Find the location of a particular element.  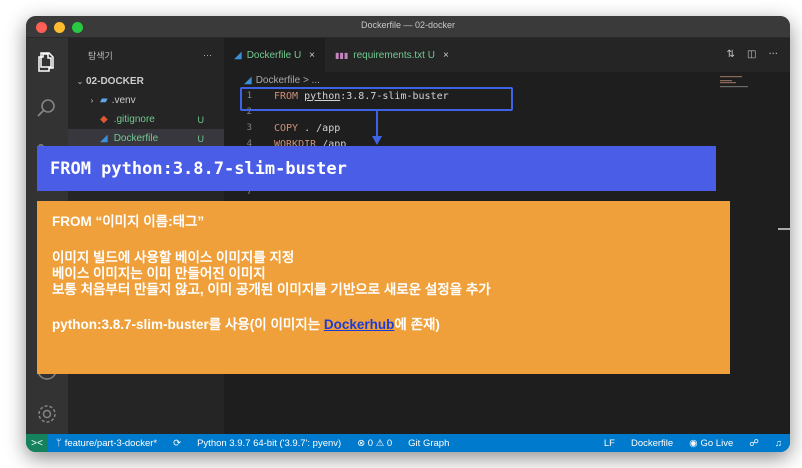

folder-icon: ▰ is located at coordinates (104, 100).